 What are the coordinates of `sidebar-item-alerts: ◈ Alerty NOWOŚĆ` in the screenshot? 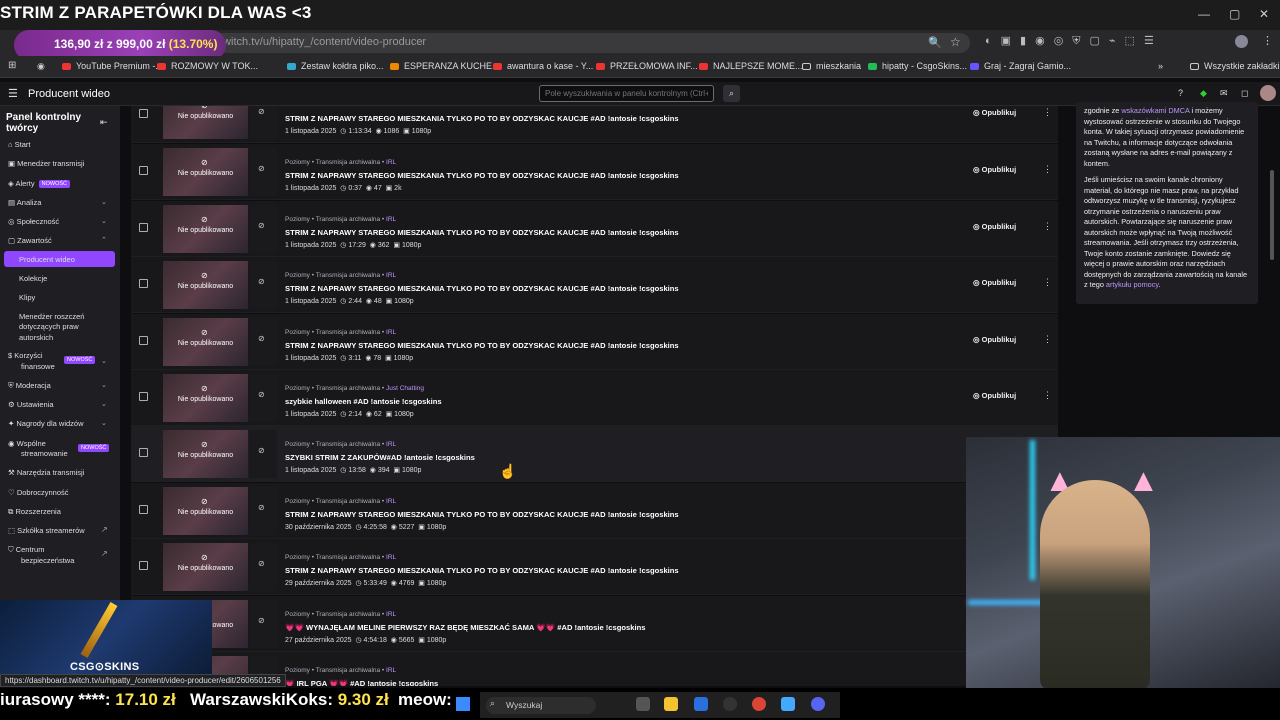 It's located at (39, 184).